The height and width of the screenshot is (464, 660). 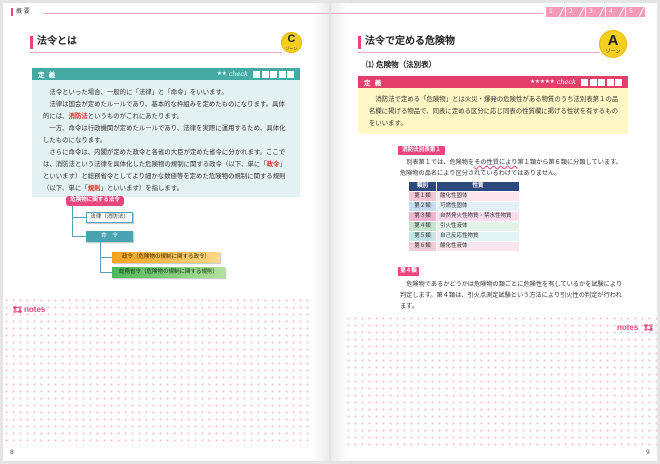 What do you see at coordinates (422, 206) in the screenshot?
I see `class-cell: 第２類` at bounding box center [422, 206].